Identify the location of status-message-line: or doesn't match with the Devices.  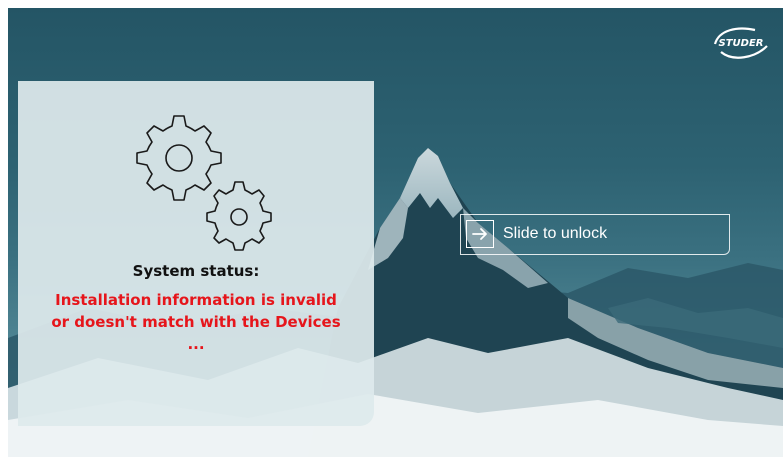
(196, 322).